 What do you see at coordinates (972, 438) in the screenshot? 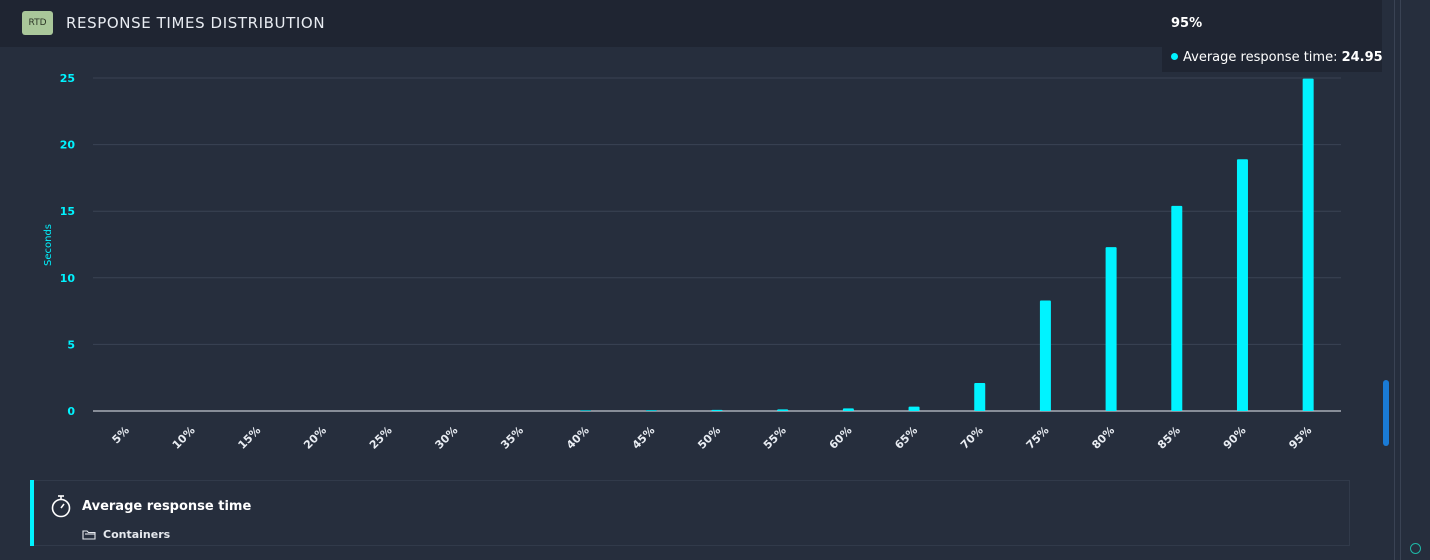
I see `x-tick-label: 70%` at bounding box center [972, 438].